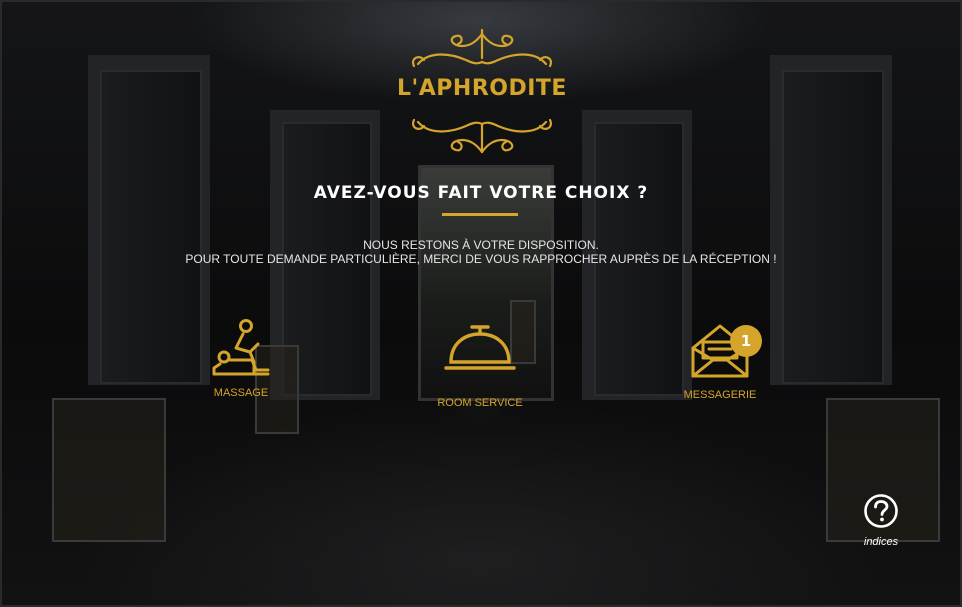  What do you see at coordinates (151, 227) in the screenshot?
I see `left-door` at bounding box center [151, 227].